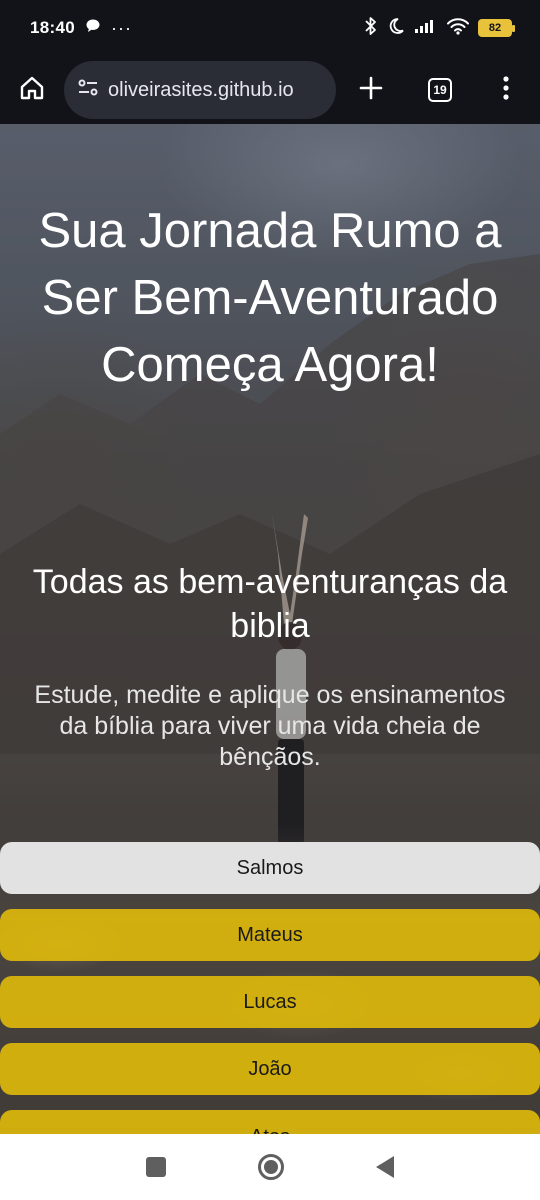 The width and height of the screenshot is (540, 1200). I want to click on status-bar: 18:40 ··· 82, so click(270, 28).